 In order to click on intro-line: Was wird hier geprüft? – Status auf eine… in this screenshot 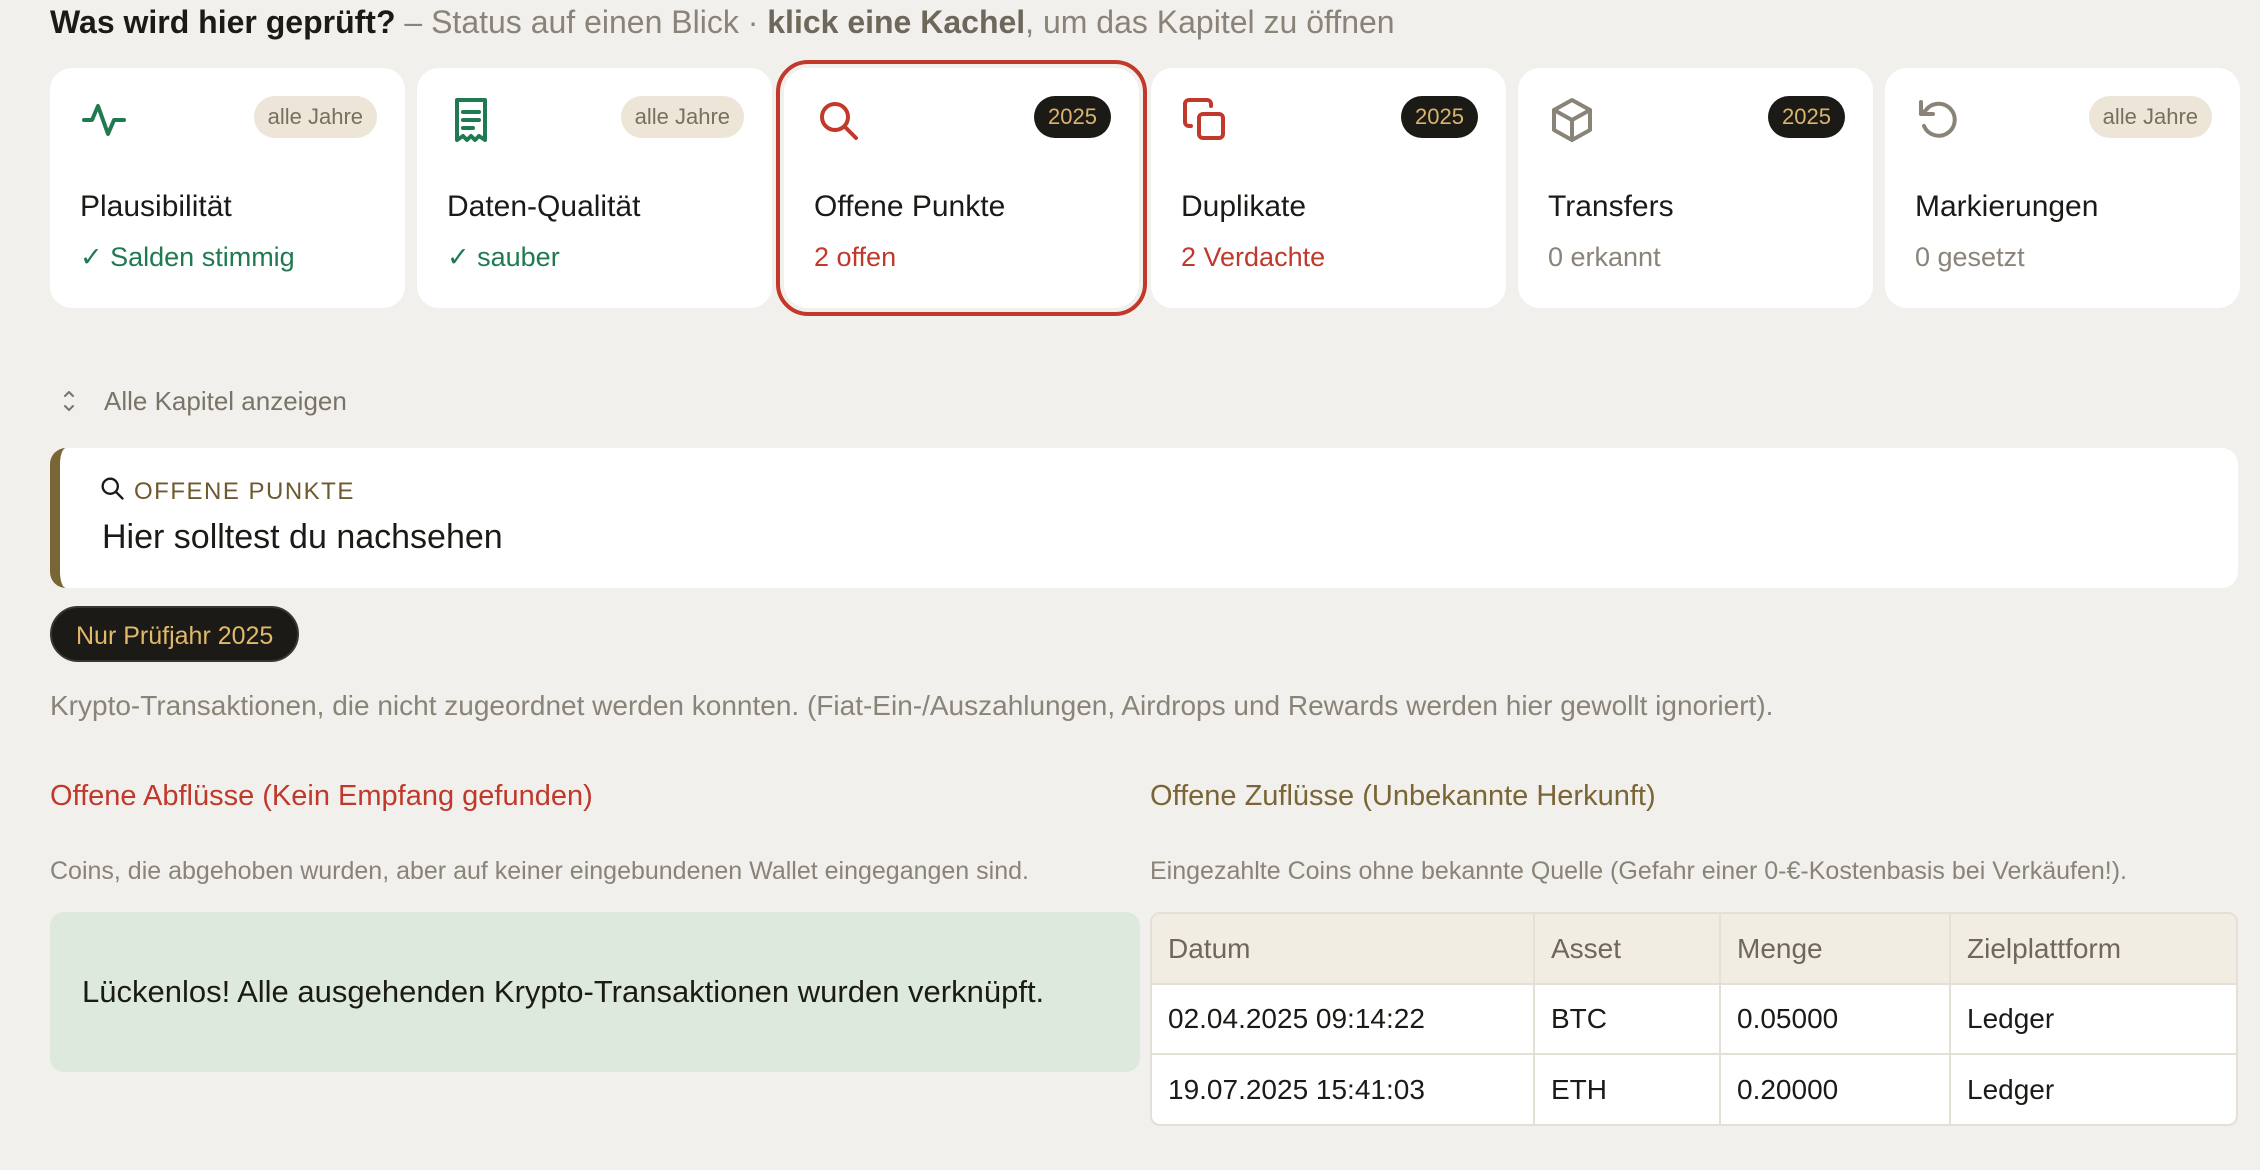, I will do `click(722, 22)`.